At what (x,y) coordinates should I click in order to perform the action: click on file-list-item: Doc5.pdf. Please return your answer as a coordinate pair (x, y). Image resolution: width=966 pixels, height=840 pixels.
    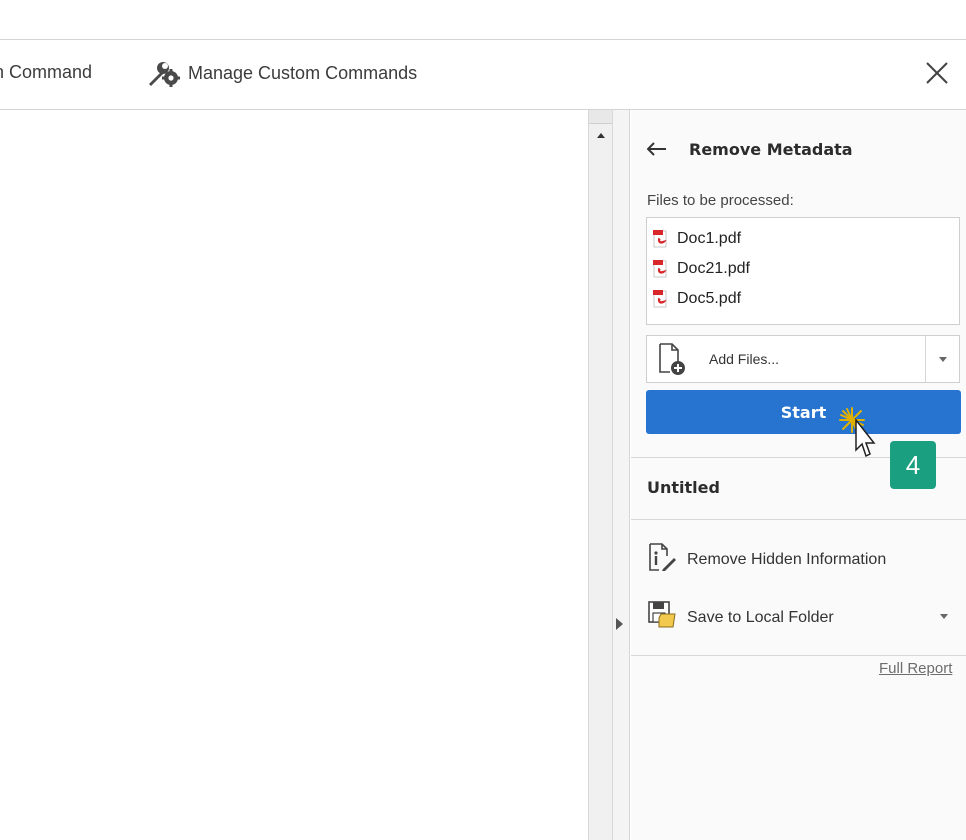
    Looking at the image, I should click on (803, 299).